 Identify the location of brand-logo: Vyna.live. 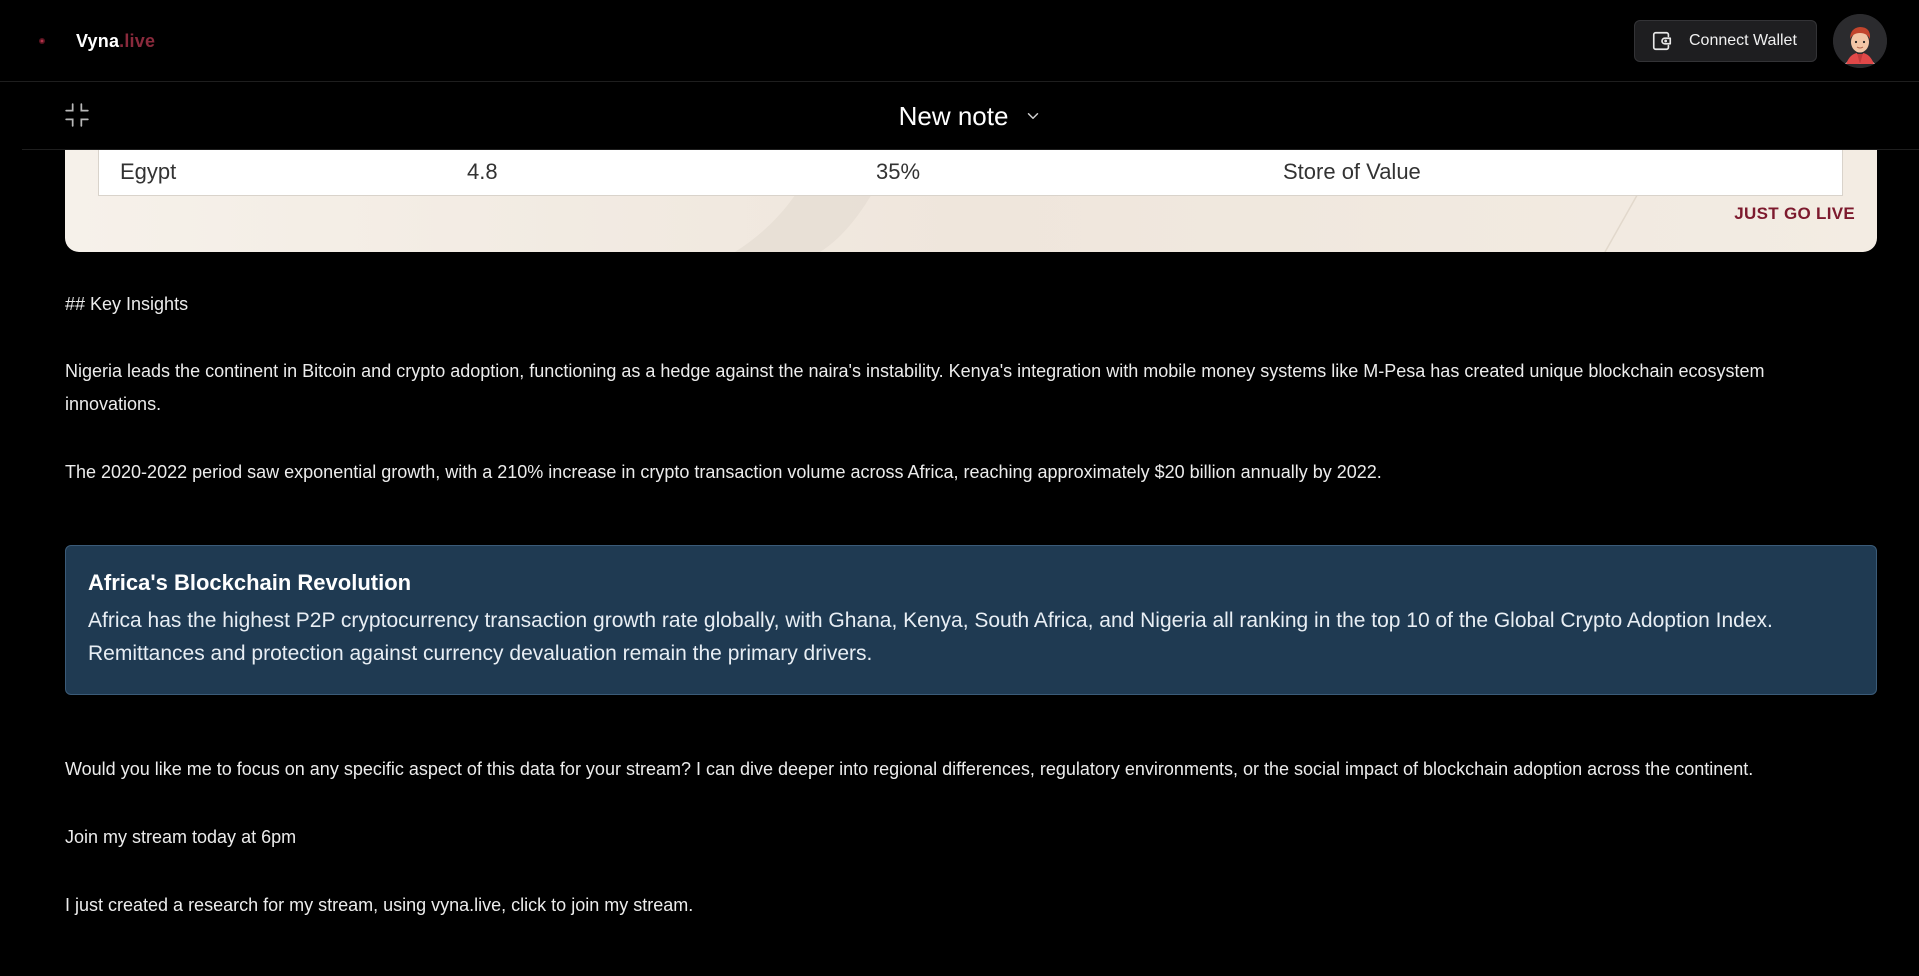
(92, 41).